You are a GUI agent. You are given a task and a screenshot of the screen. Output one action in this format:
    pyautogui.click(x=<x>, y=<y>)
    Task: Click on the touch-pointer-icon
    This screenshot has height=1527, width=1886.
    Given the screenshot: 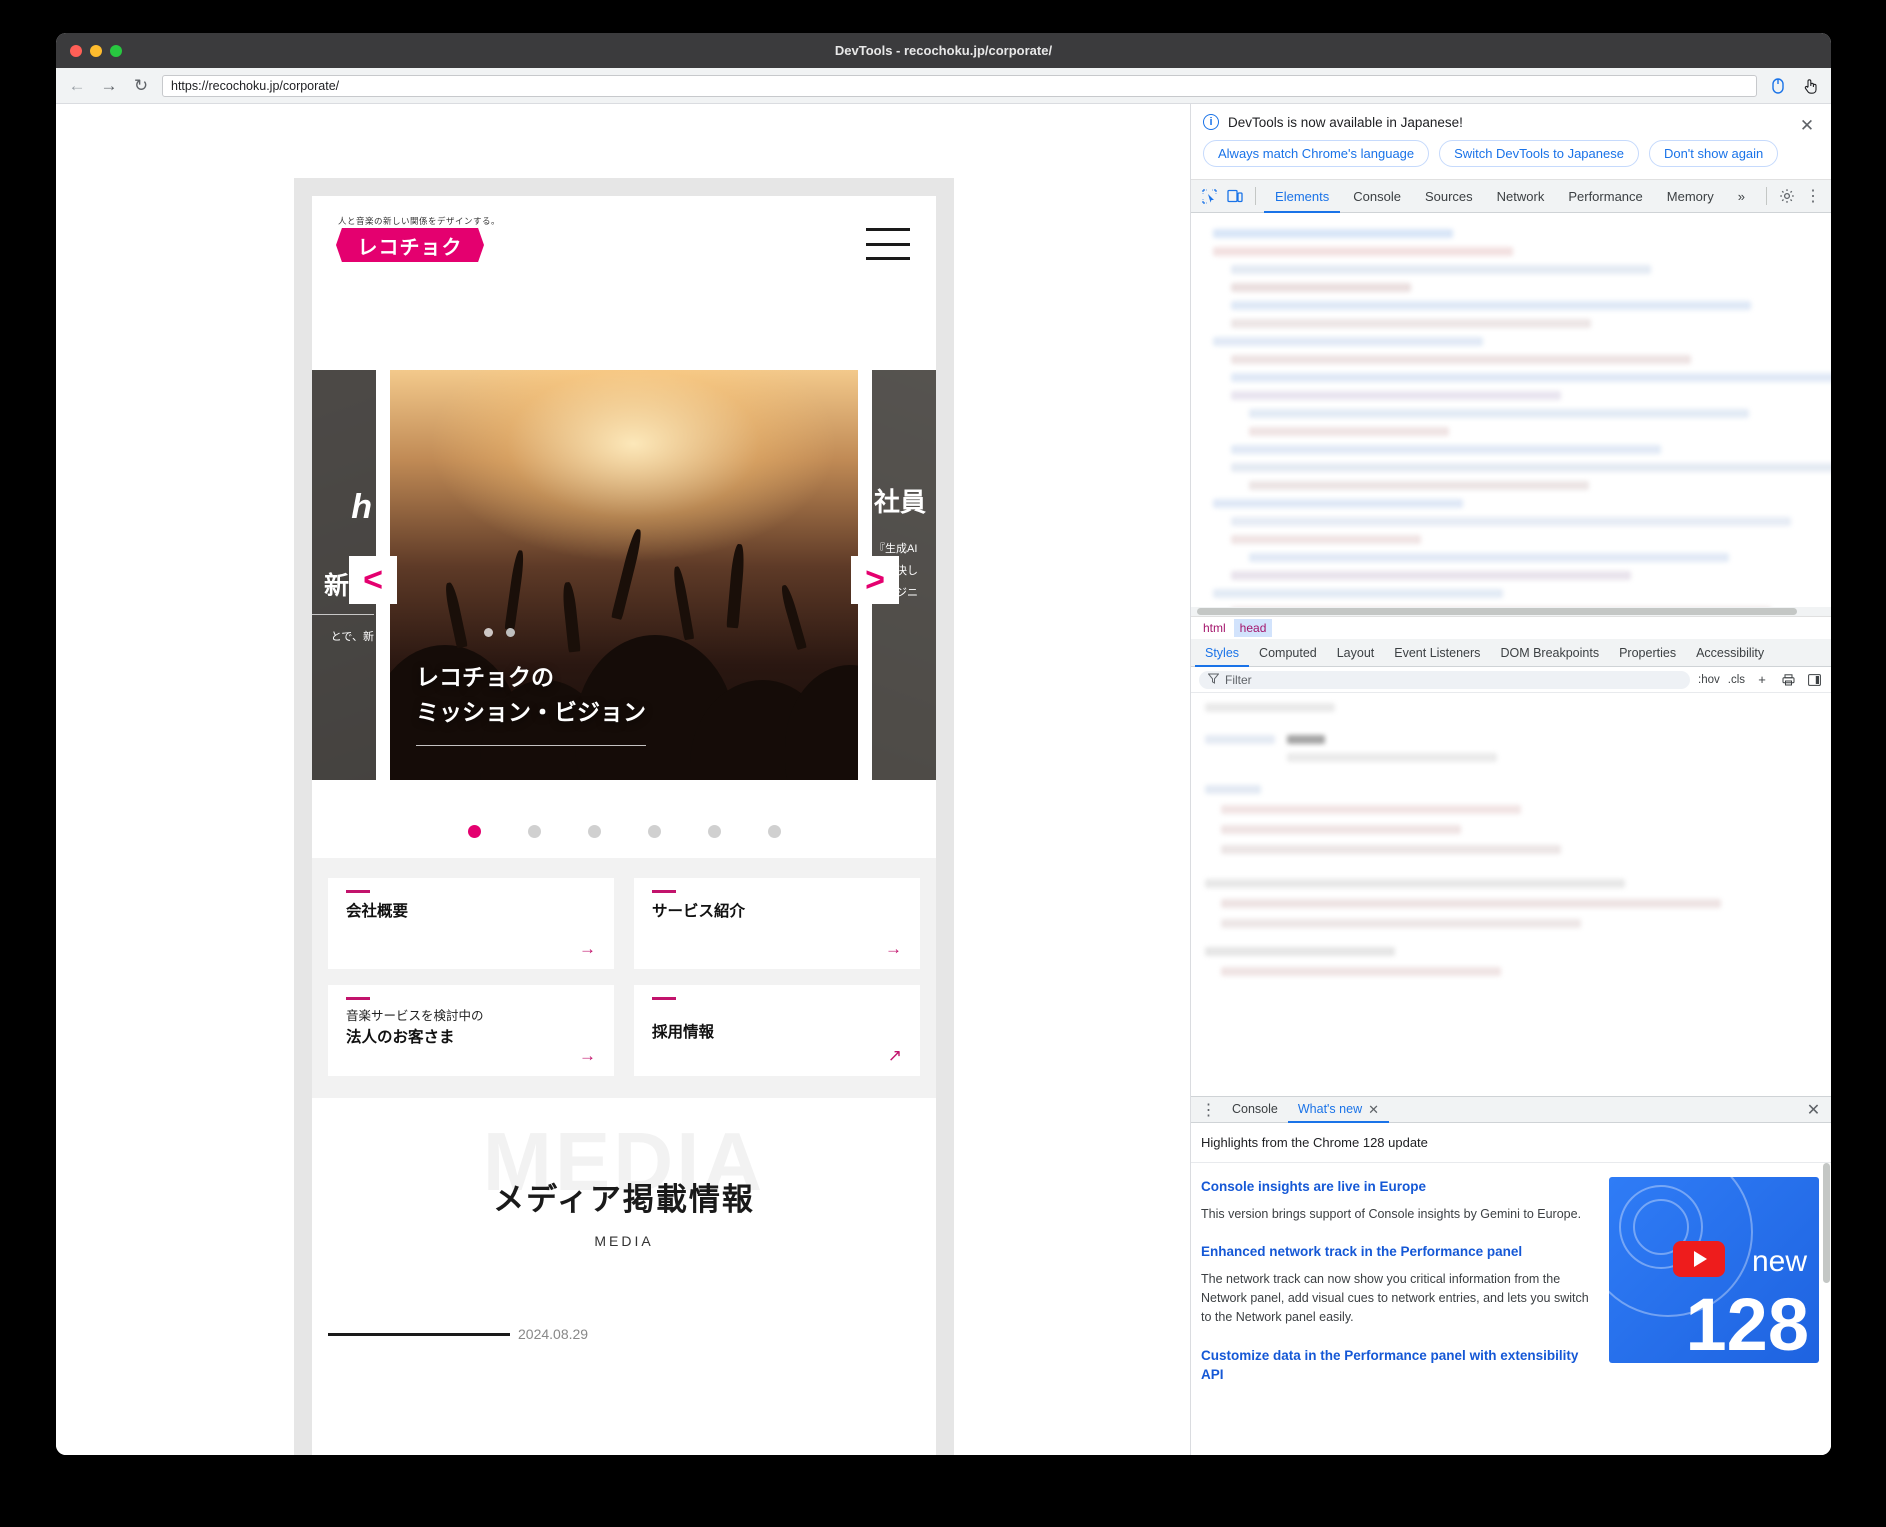 What is the action you would take?
    pyautogui.click(x=1810, y=86)
    